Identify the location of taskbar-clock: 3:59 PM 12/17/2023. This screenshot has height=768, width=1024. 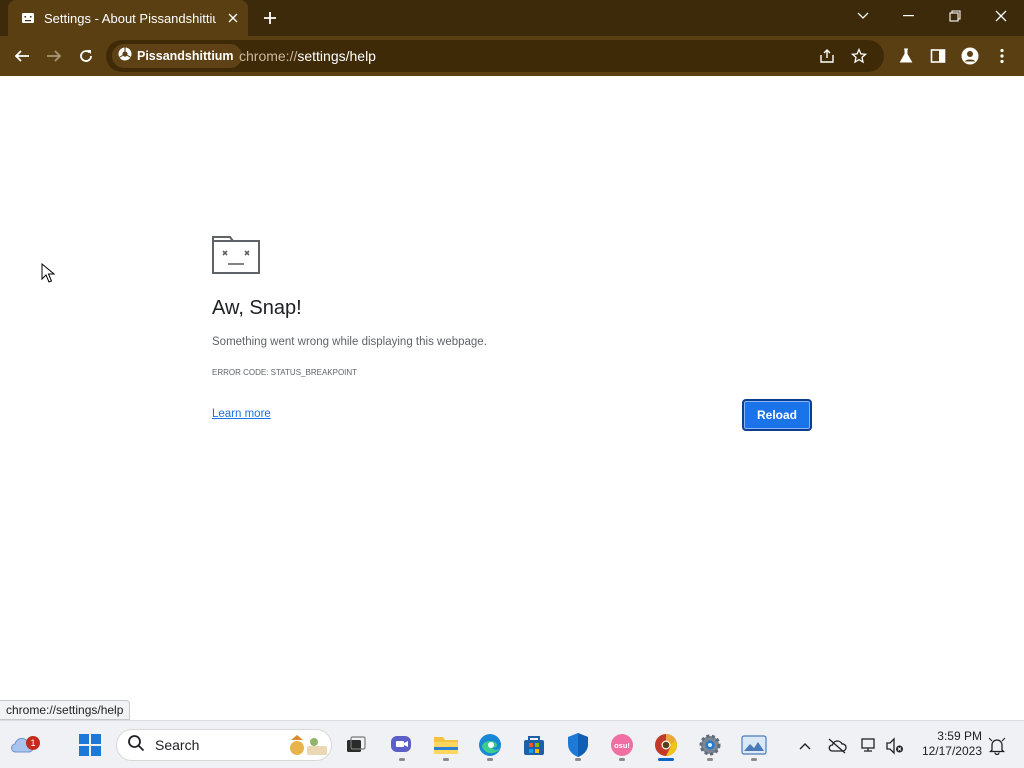
(950, 744).